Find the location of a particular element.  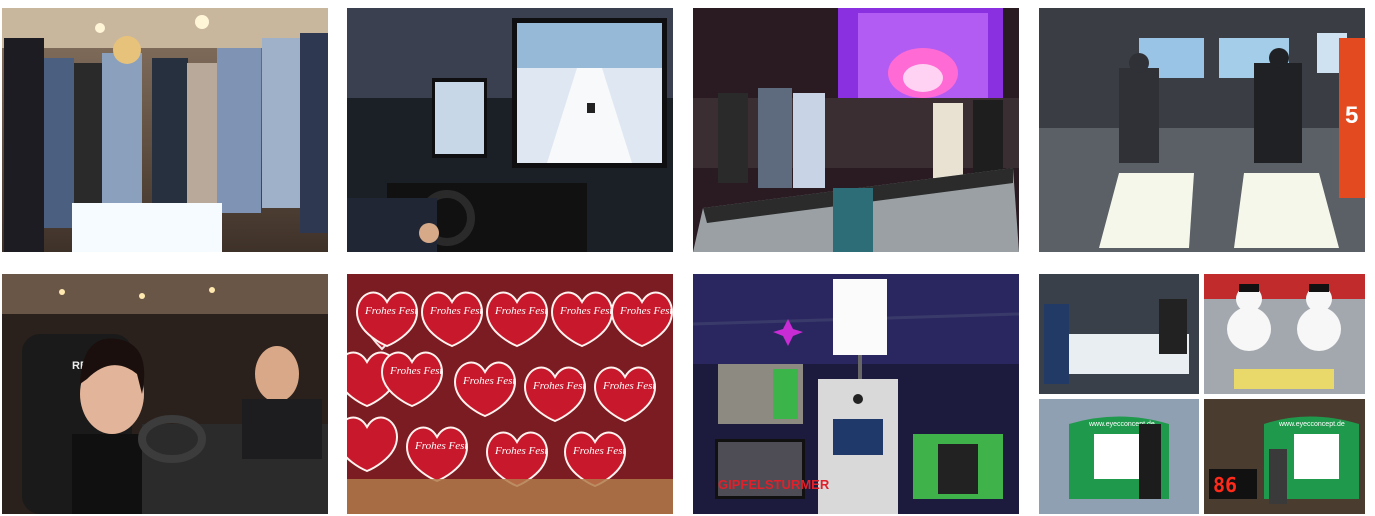

gallery-photo-photo-booth: GIPFELSTURMER is located at coordinates (856, 394).